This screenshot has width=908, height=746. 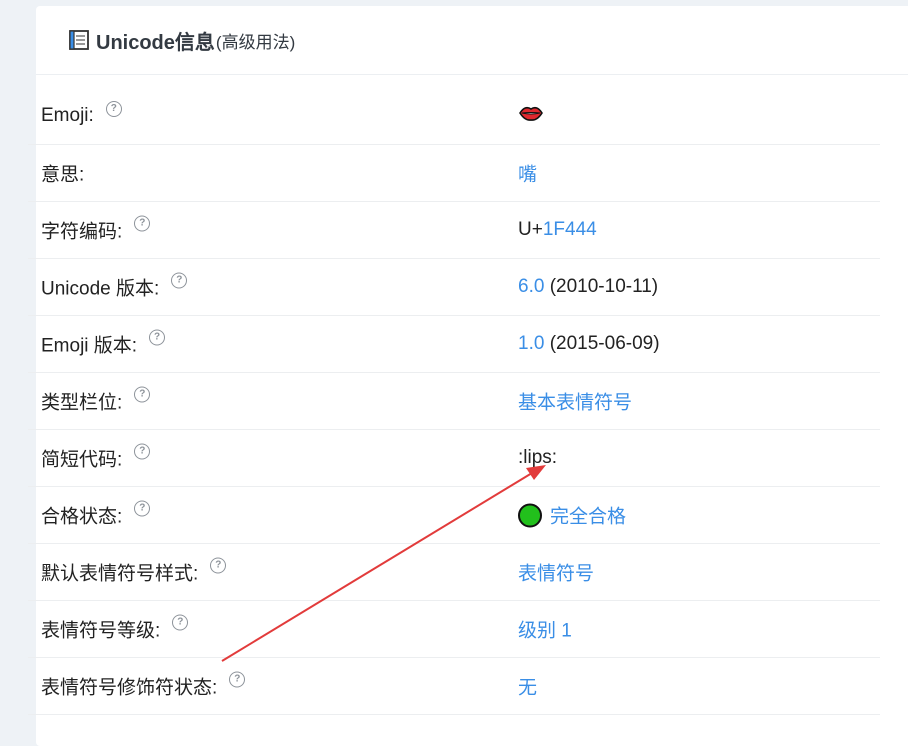 I want to click on row-category: 类型栏位:? 基本表情符号, so click(x=454, y=401).